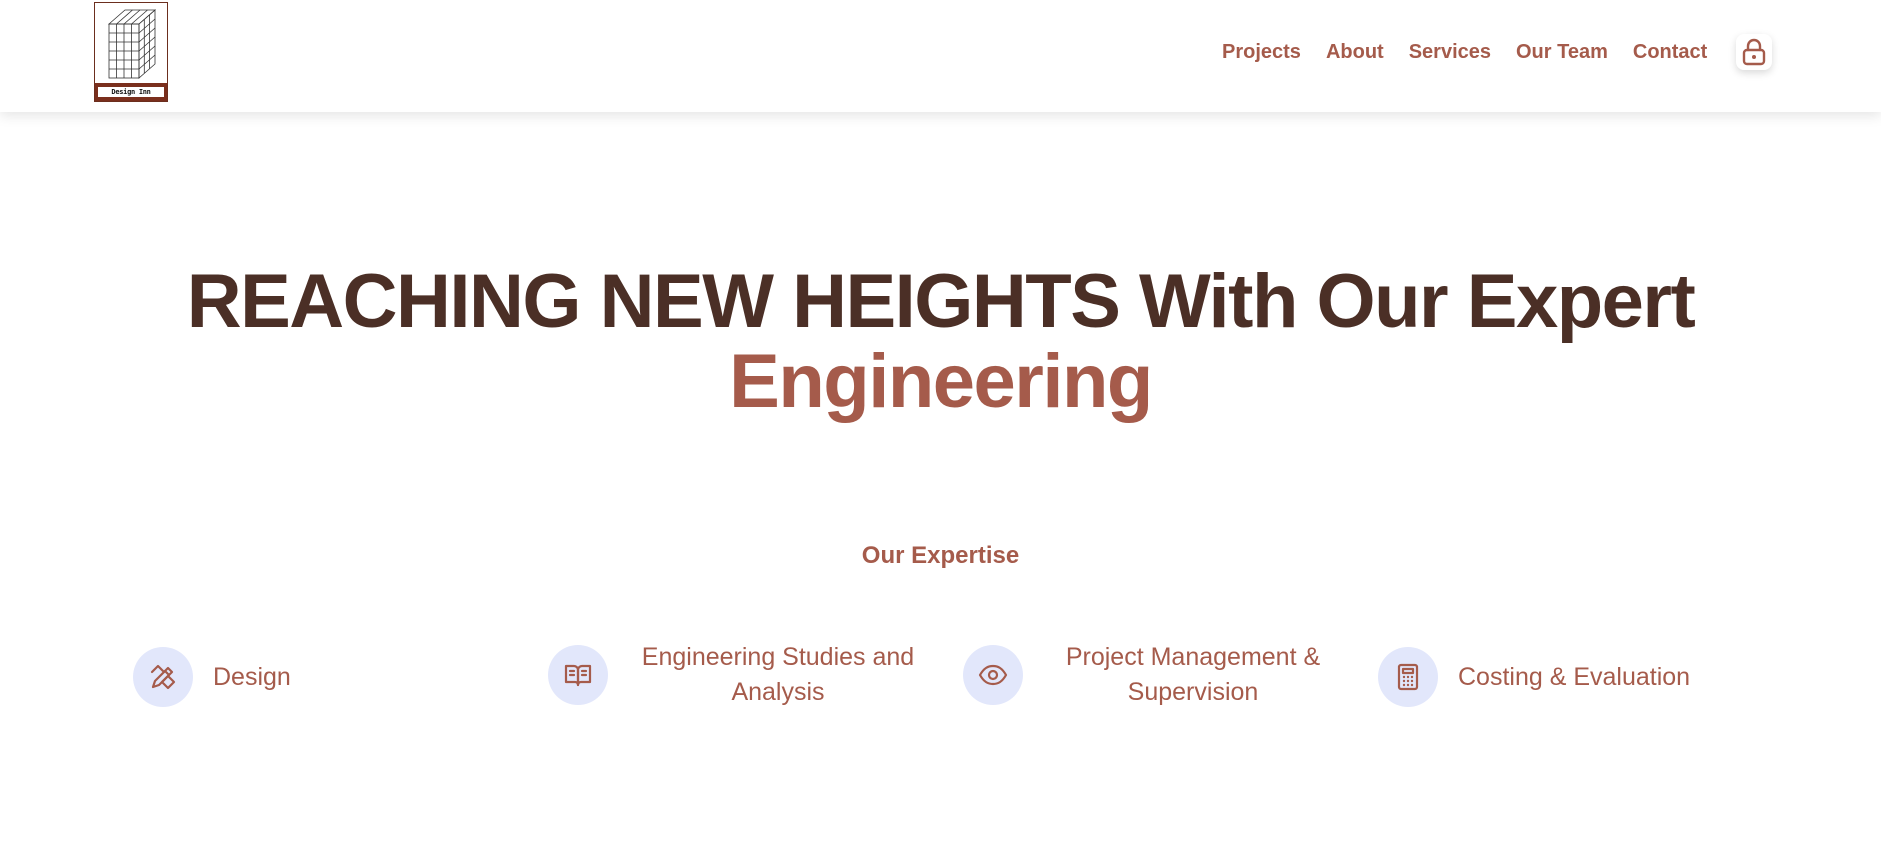  I want to click on lock-icon, so click(1754, 52).